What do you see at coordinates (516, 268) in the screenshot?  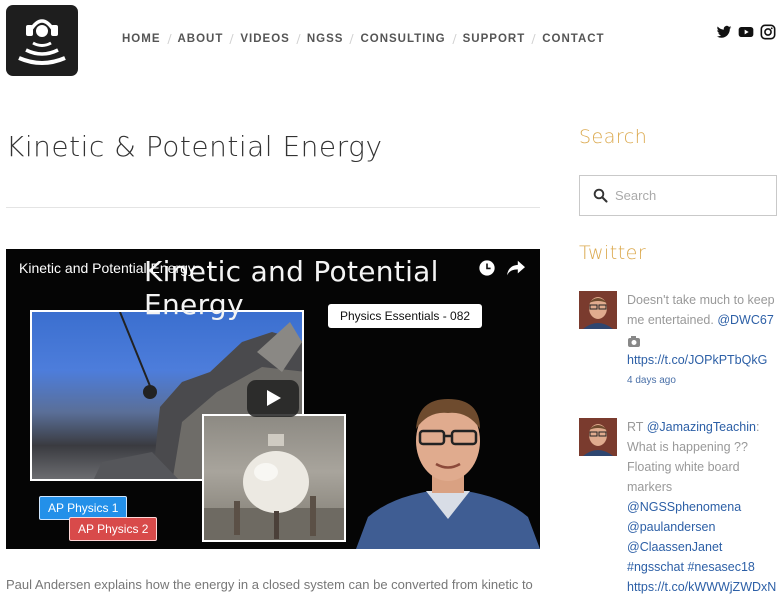 I see `share-icon` at bounding box center [516, 268].